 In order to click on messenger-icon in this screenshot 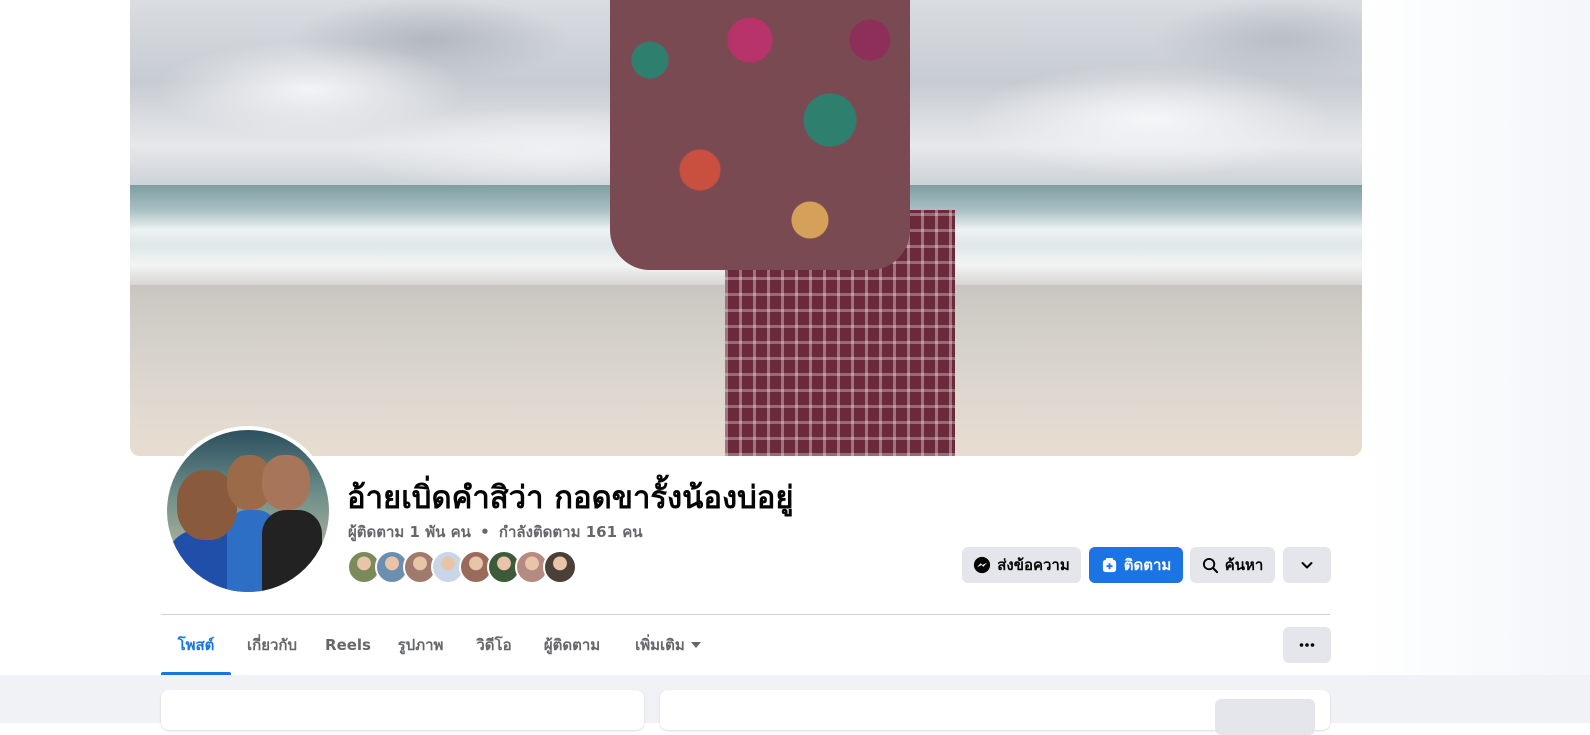, I will do `click(982, 565)`.